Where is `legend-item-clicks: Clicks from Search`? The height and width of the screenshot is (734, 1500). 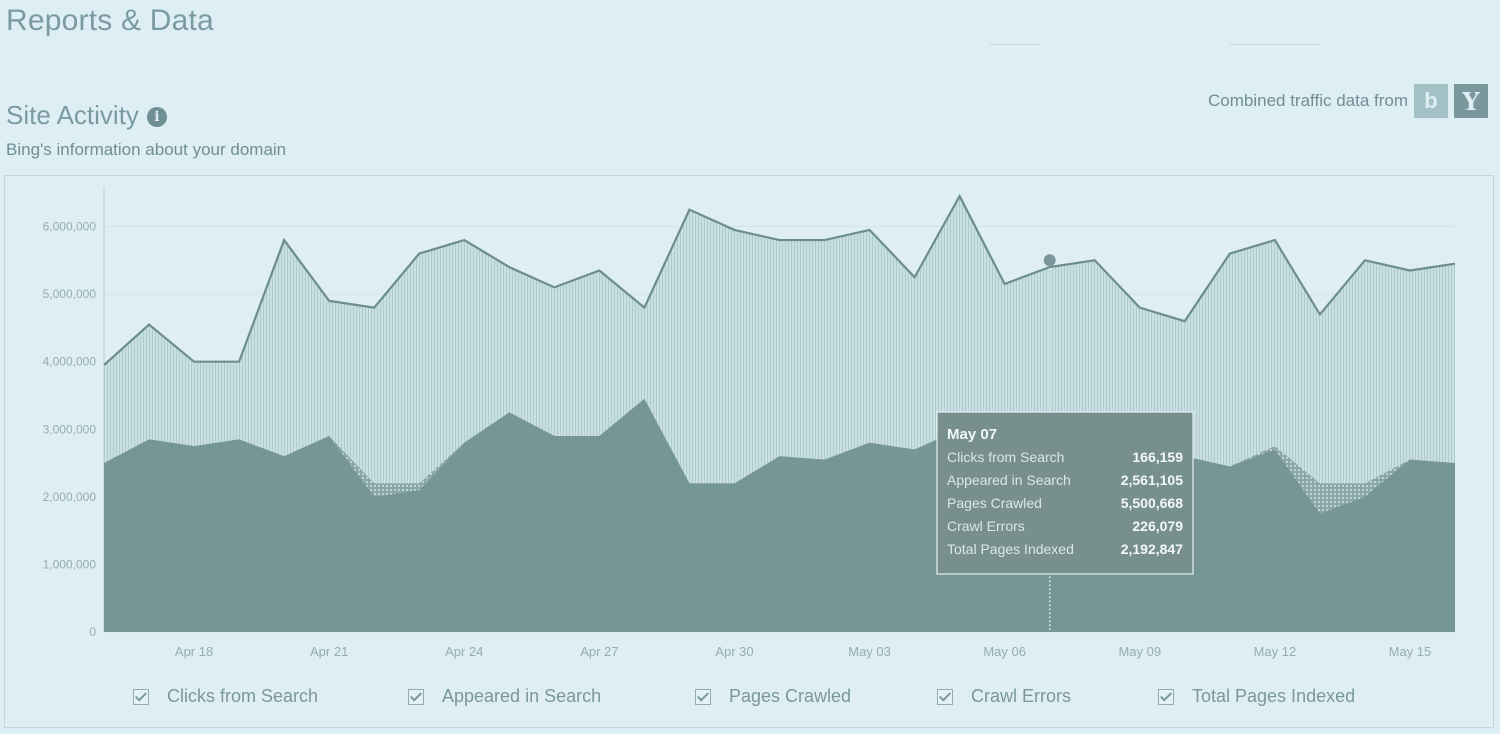 legend-item-clicks: Clicks from Search is located at coordinates (225, 696).